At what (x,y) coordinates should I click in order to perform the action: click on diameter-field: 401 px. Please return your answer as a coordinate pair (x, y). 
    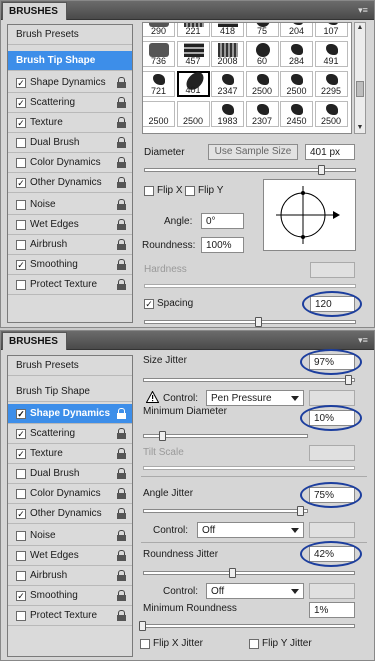
    Looking at the image, I should click on (330, 152).